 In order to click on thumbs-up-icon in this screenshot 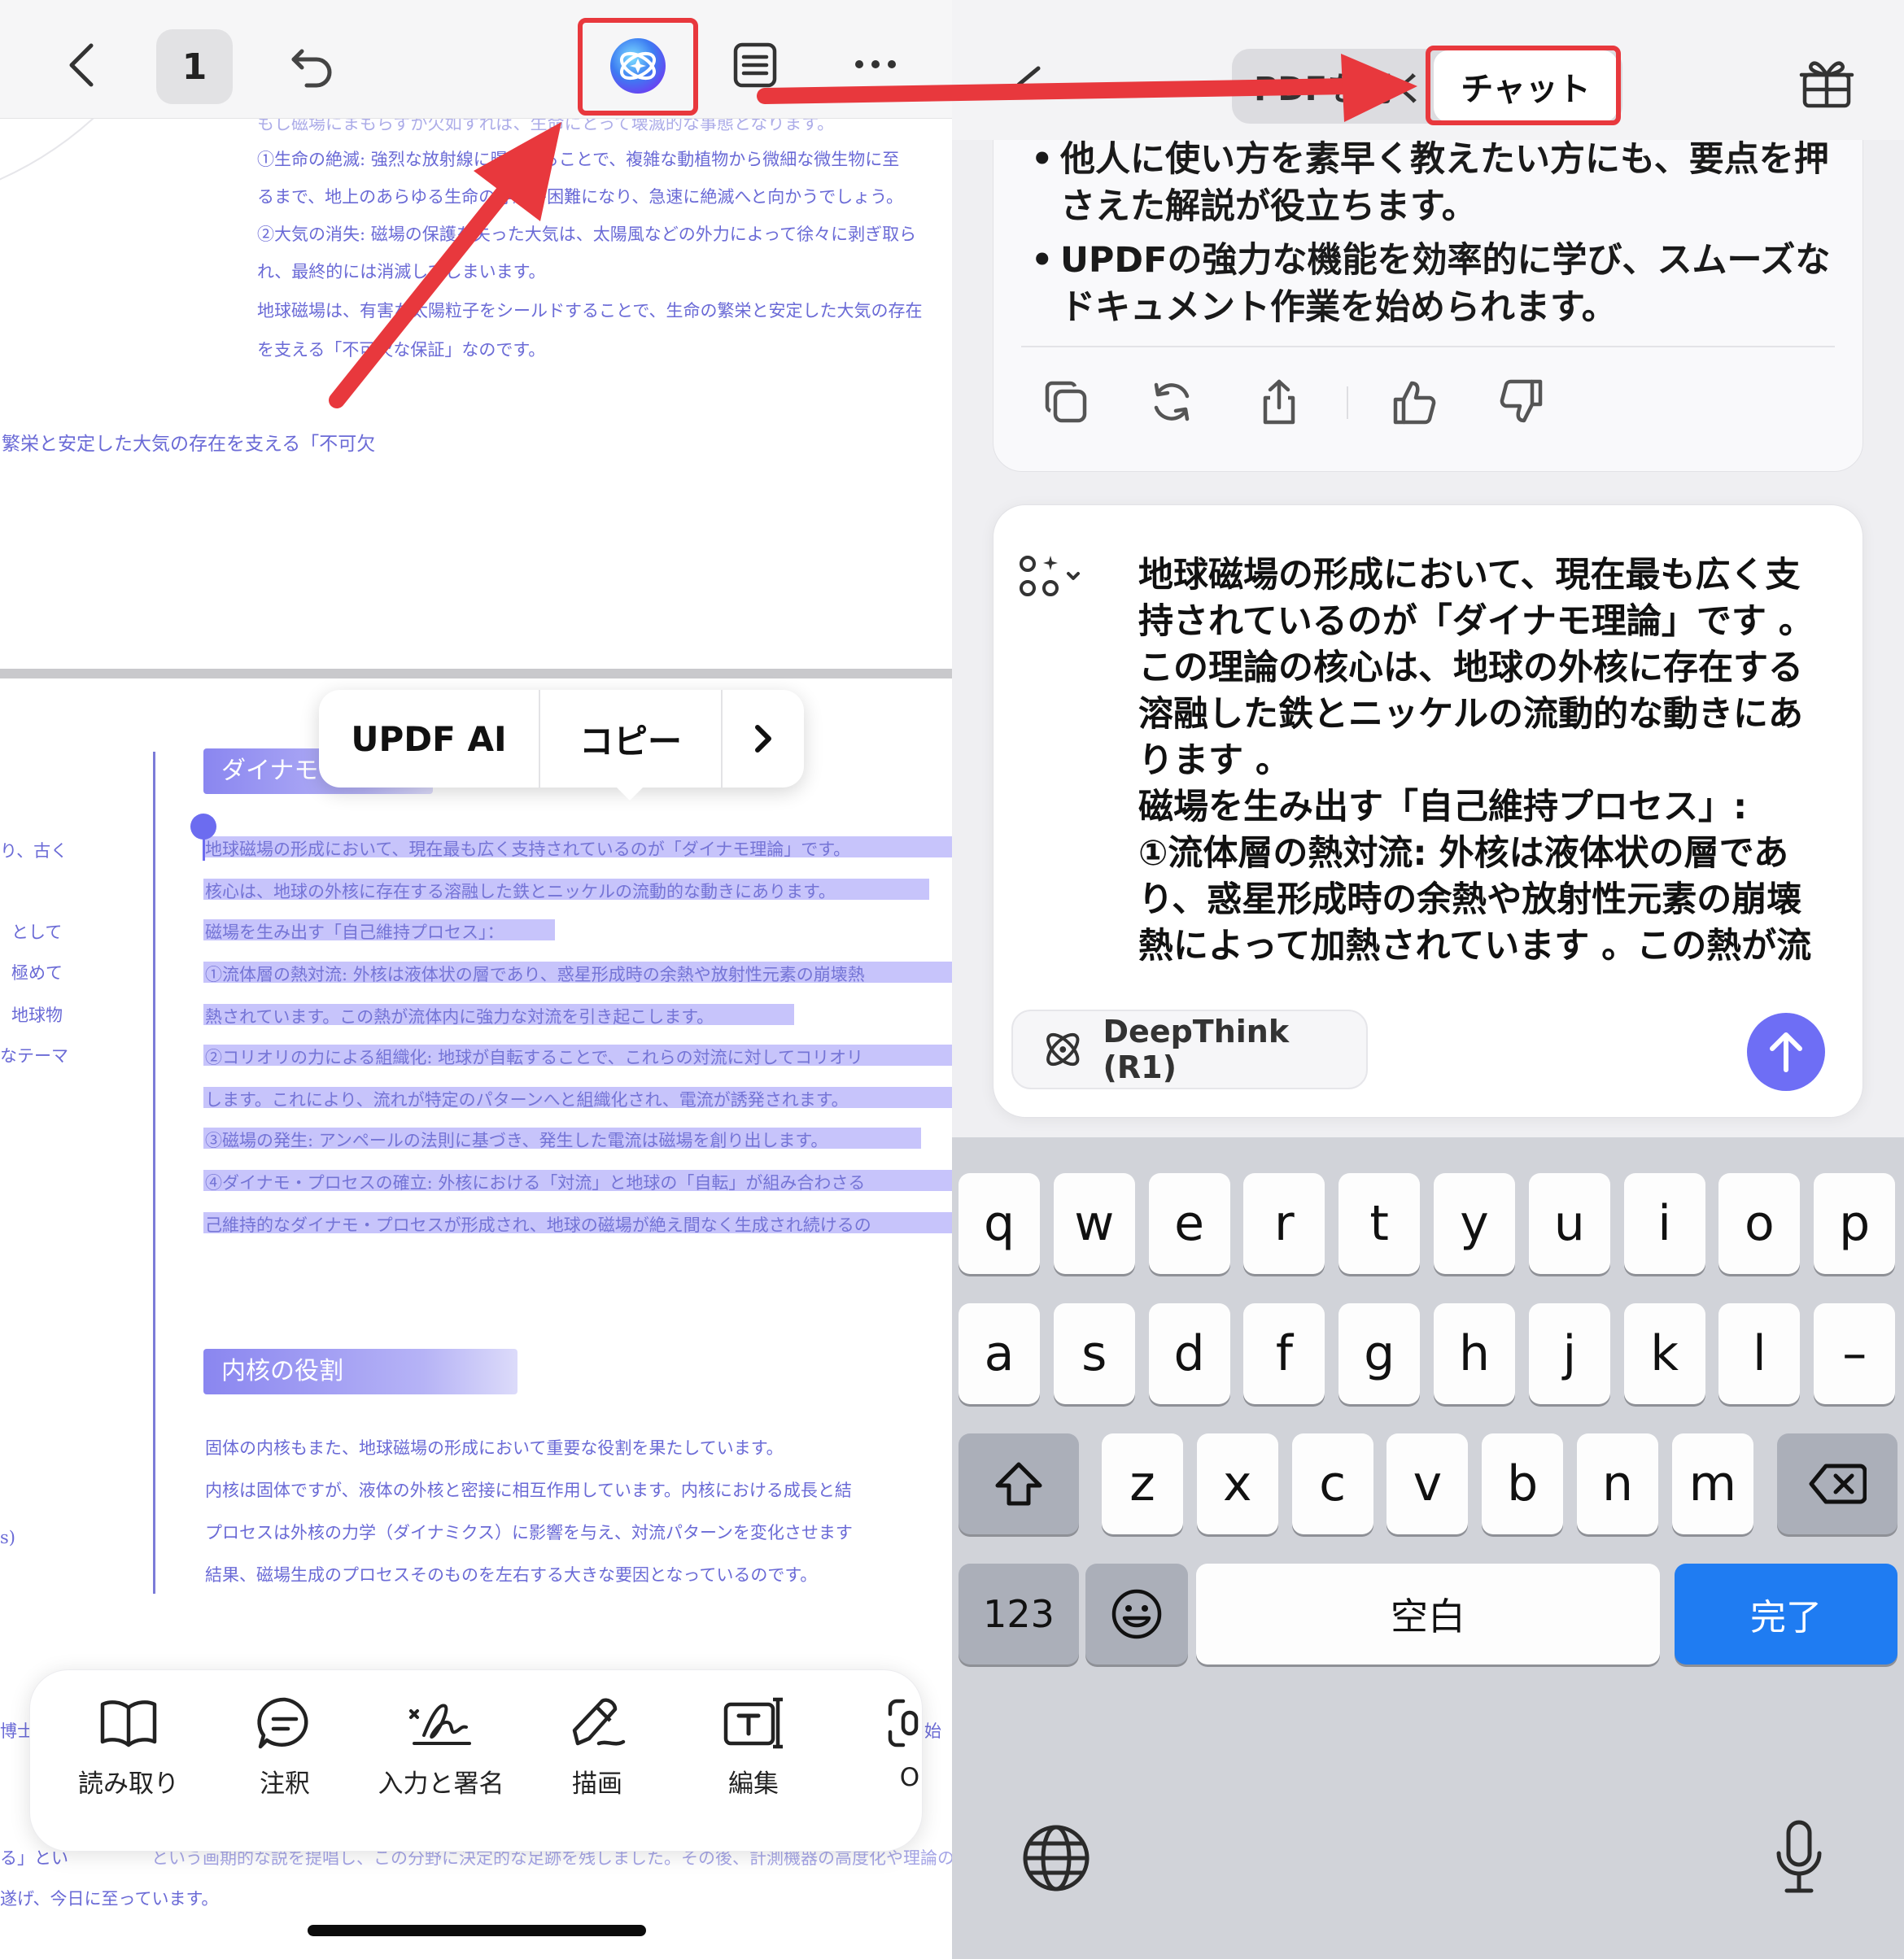, I will do `click(1414, 401)`.